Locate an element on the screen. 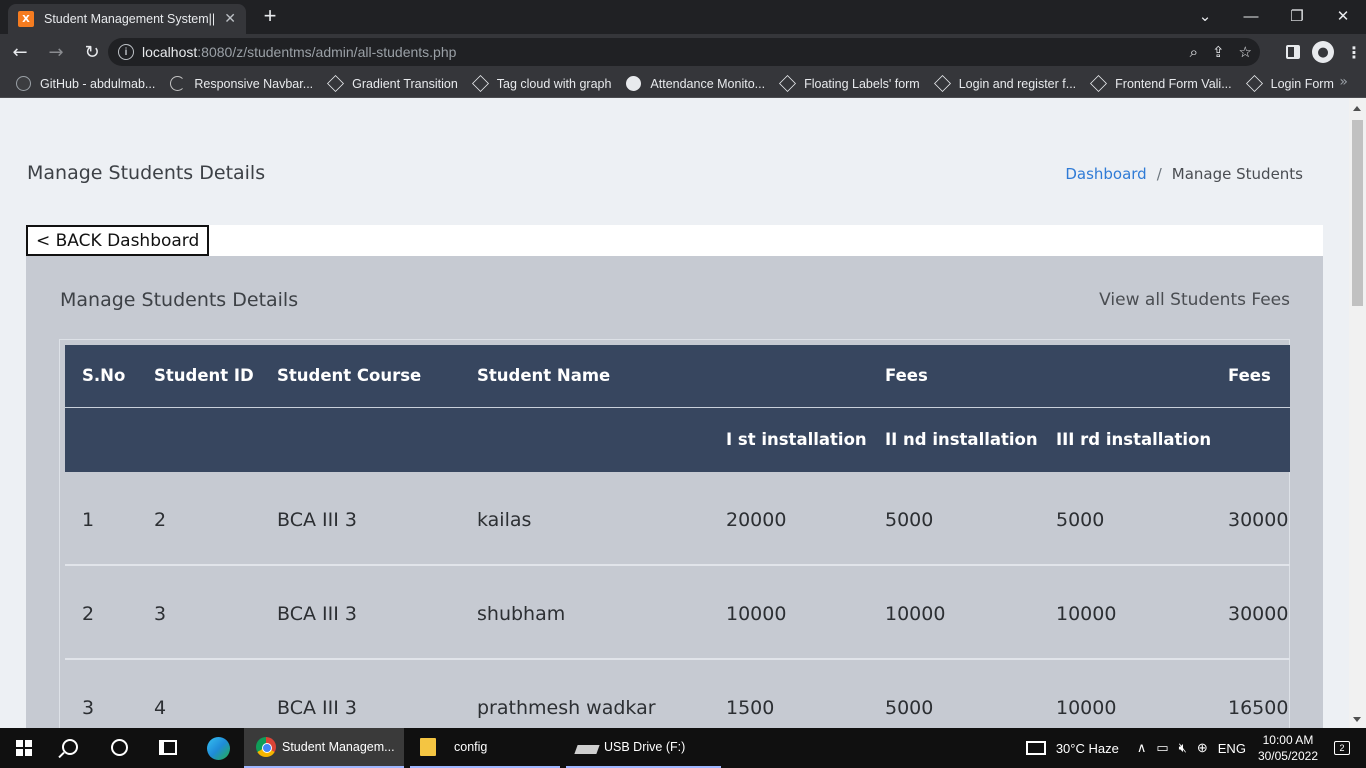 This screenshot has height=768, width=1366. profile-avatar-icon: ● is located at coordinates (1323, 52).